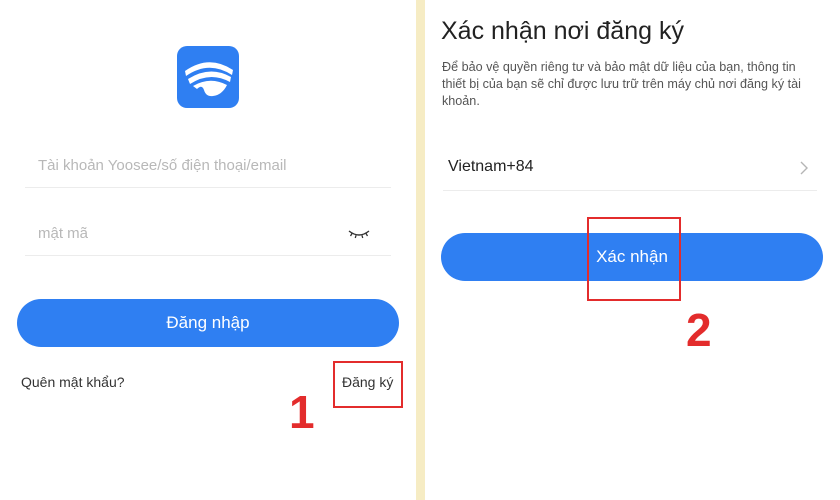 The width and height of the screenshot is (840, 500). What do you see at coordinates (302, 412) in the screenshot?
I see `step-1-label: 1` at bounding box center [302, 412].